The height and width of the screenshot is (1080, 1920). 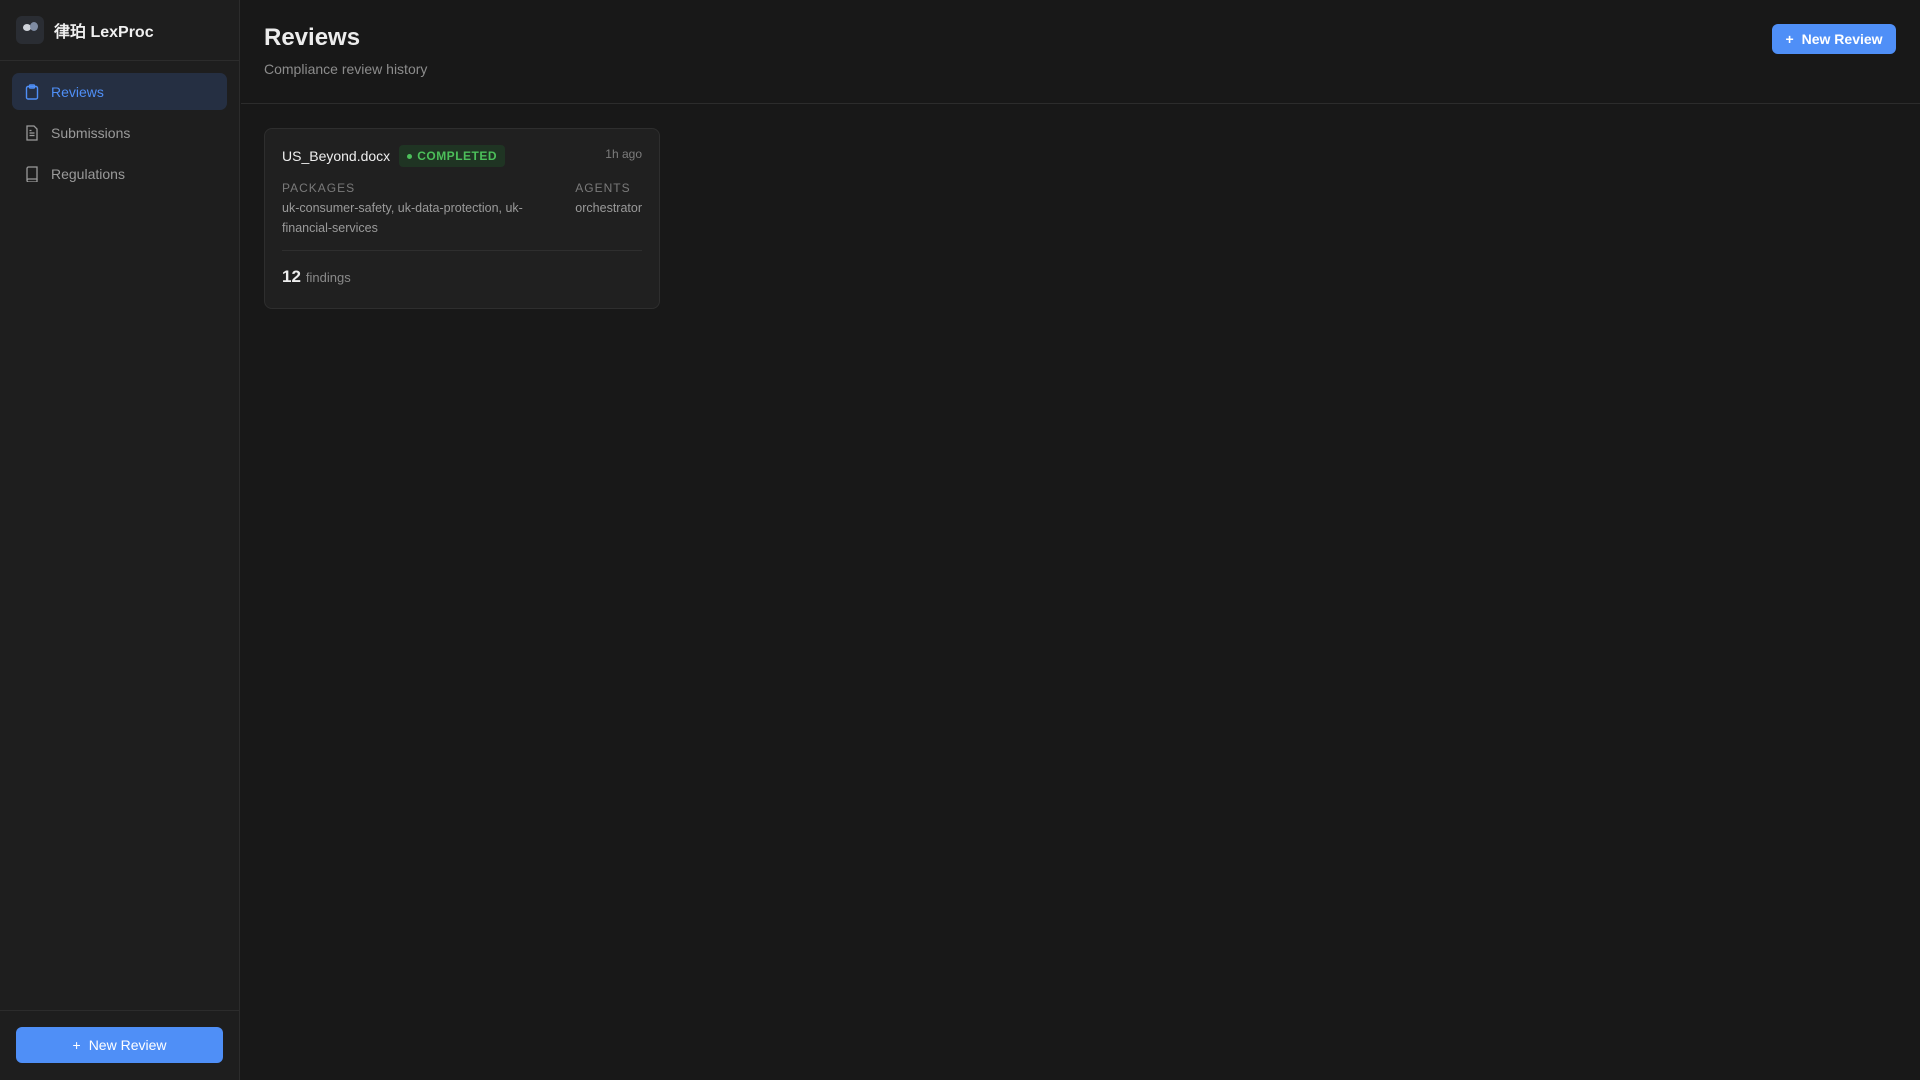 I want to click on card-divider, so click(x=462, y=250).